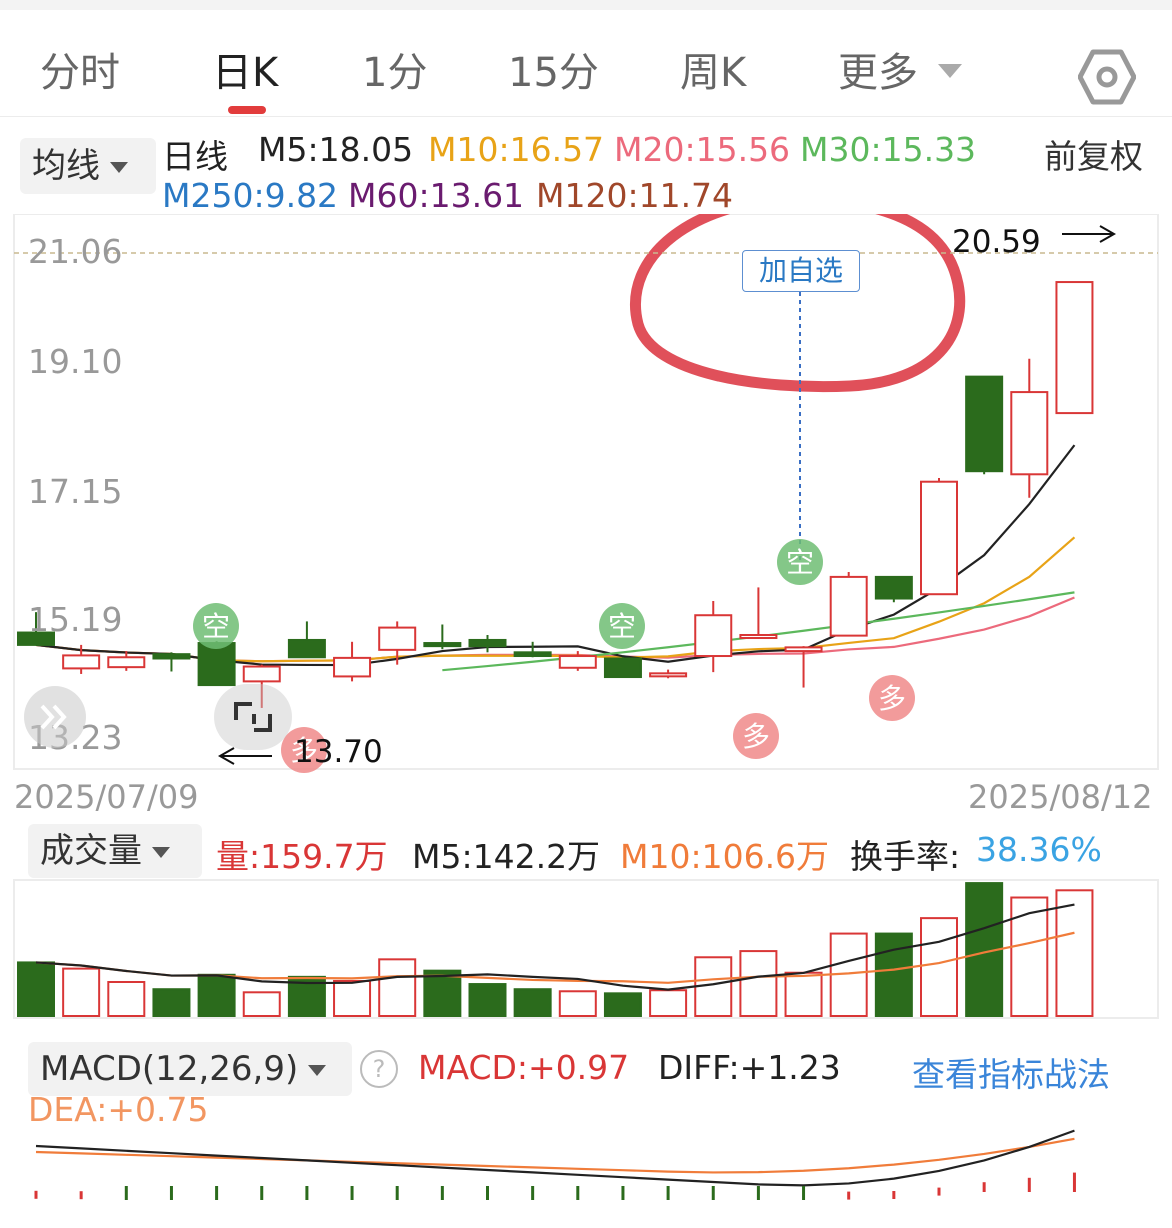 The image size is (1172, 1228). What do you see at coordinates (635, 195) in the screenshot?
I see `ma-m120: M120:11.74` at bounding box center [635, 195].